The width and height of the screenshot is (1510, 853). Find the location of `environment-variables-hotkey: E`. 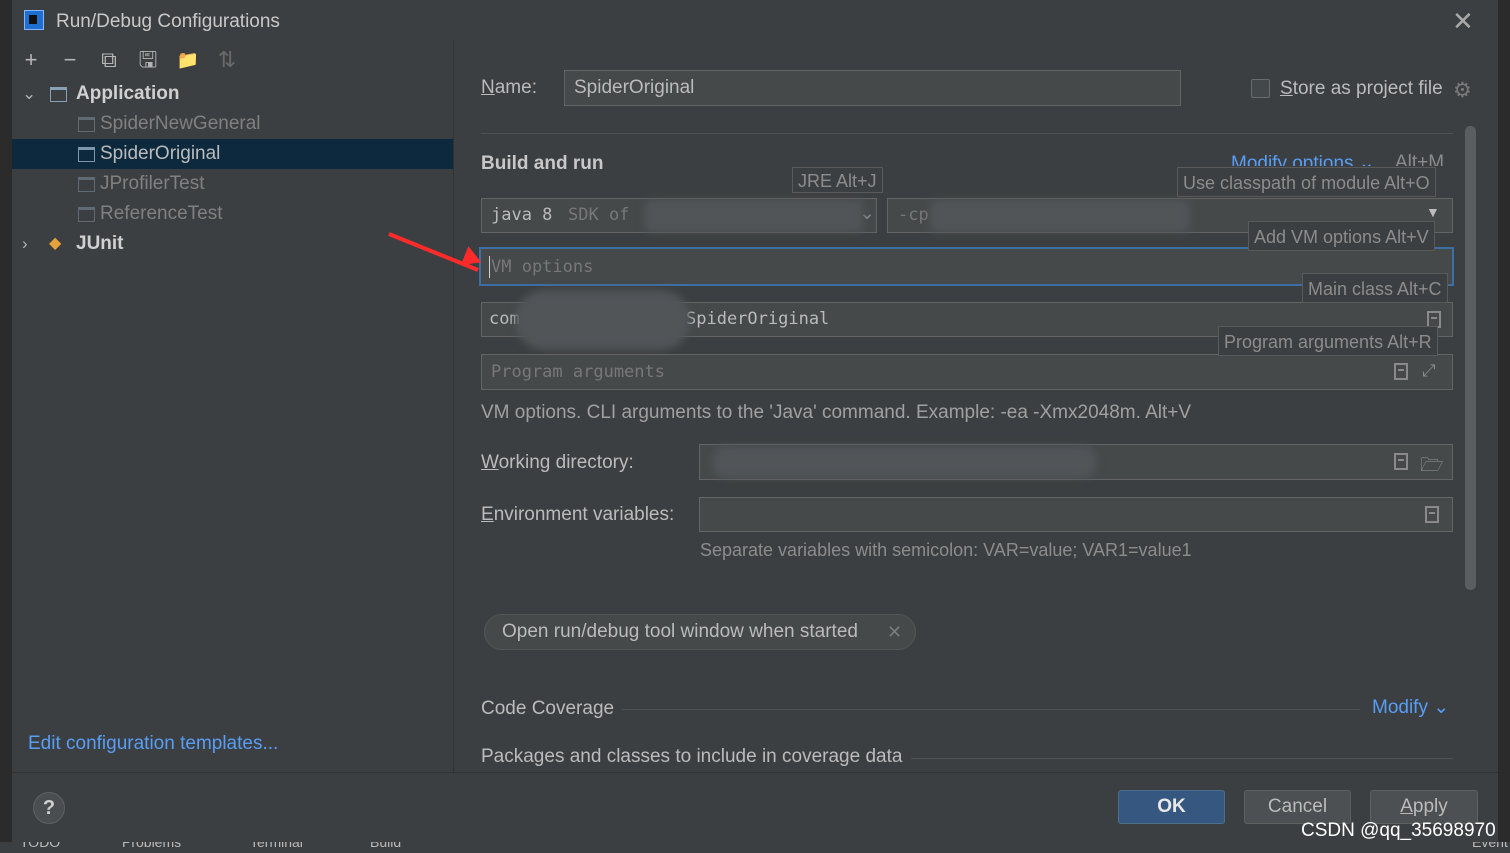

environment-variables-hotkey: E is located at coordinates (487, 514).